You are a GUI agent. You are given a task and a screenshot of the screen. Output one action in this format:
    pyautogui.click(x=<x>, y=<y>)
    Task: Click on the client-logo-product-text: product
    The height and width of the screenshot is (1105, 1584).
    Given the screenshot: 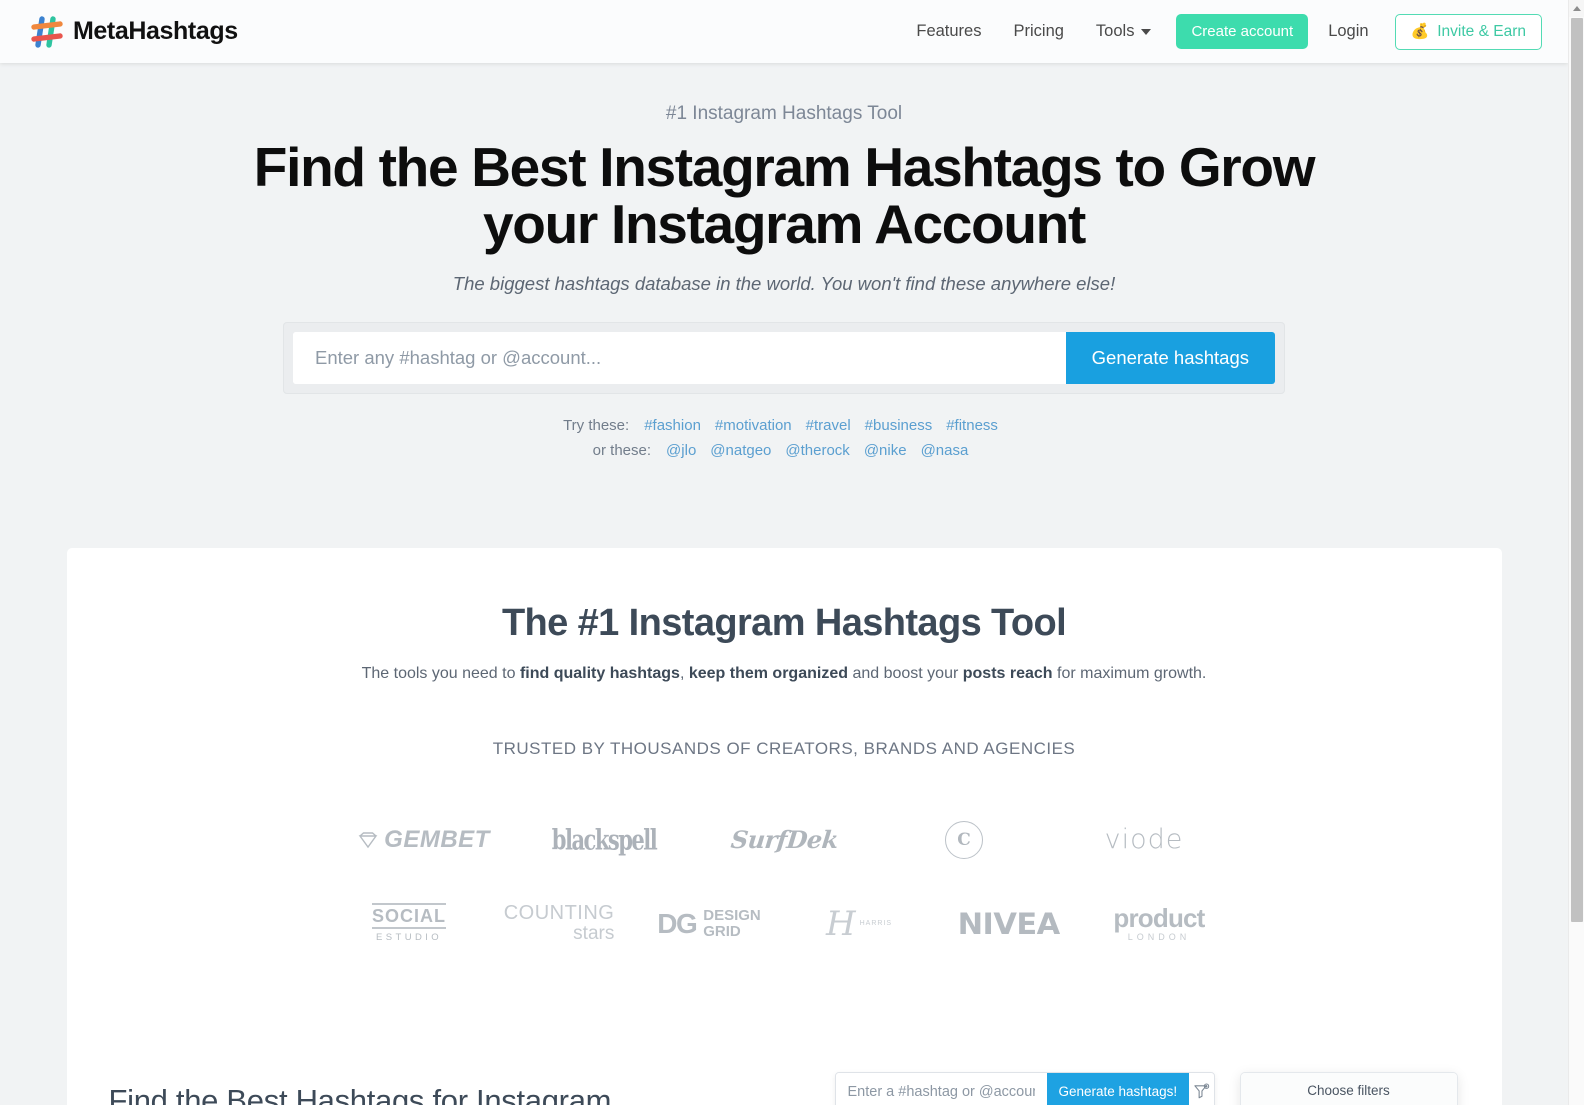 What is the action you would take?
    pyautogui.click(x=1159, y=918)
    